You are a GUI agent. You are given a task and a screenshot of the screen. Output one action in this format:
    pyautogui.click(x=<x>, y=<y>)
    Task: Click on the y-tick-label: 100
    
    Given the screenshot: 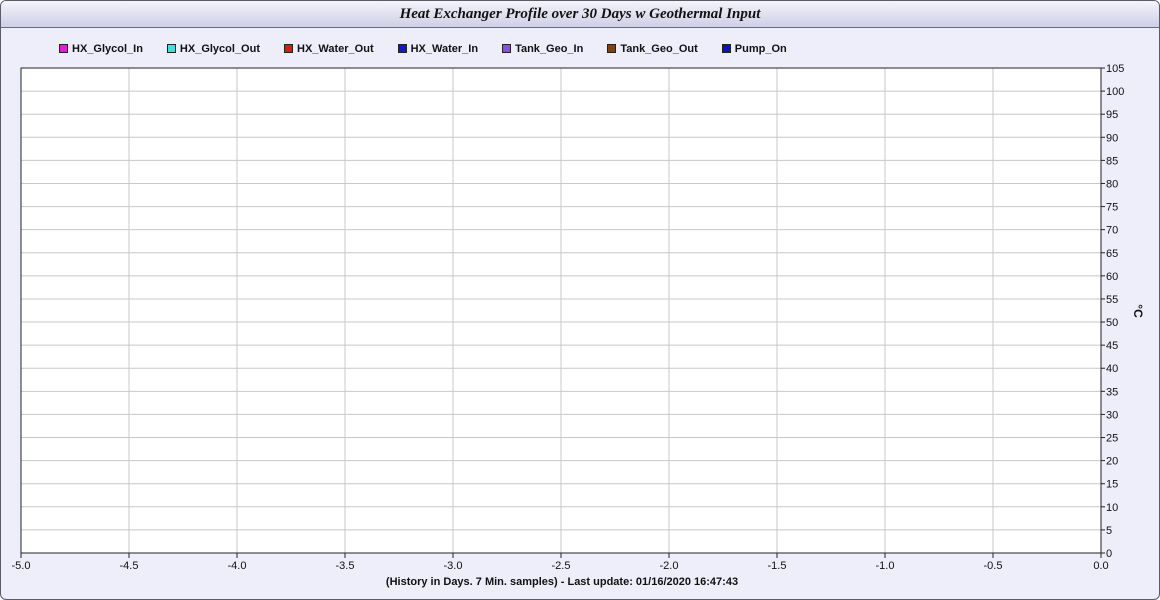 What is the action you would take?
    pyautogui.click(x=1115, y=92)
    